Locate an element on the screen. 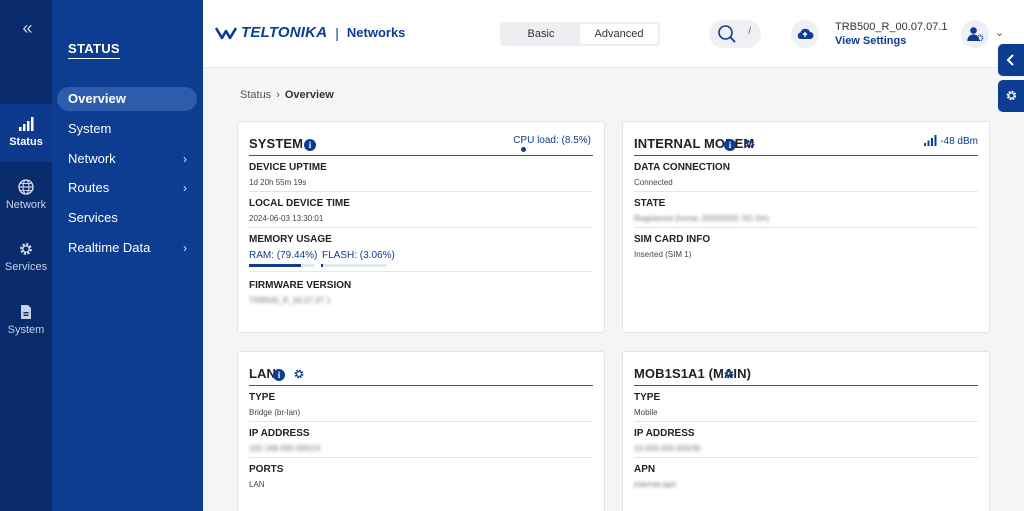 Image resolution: width=1024 pixels, height=511 pixels. field-value: Connected is located at coordinates (653, 182).